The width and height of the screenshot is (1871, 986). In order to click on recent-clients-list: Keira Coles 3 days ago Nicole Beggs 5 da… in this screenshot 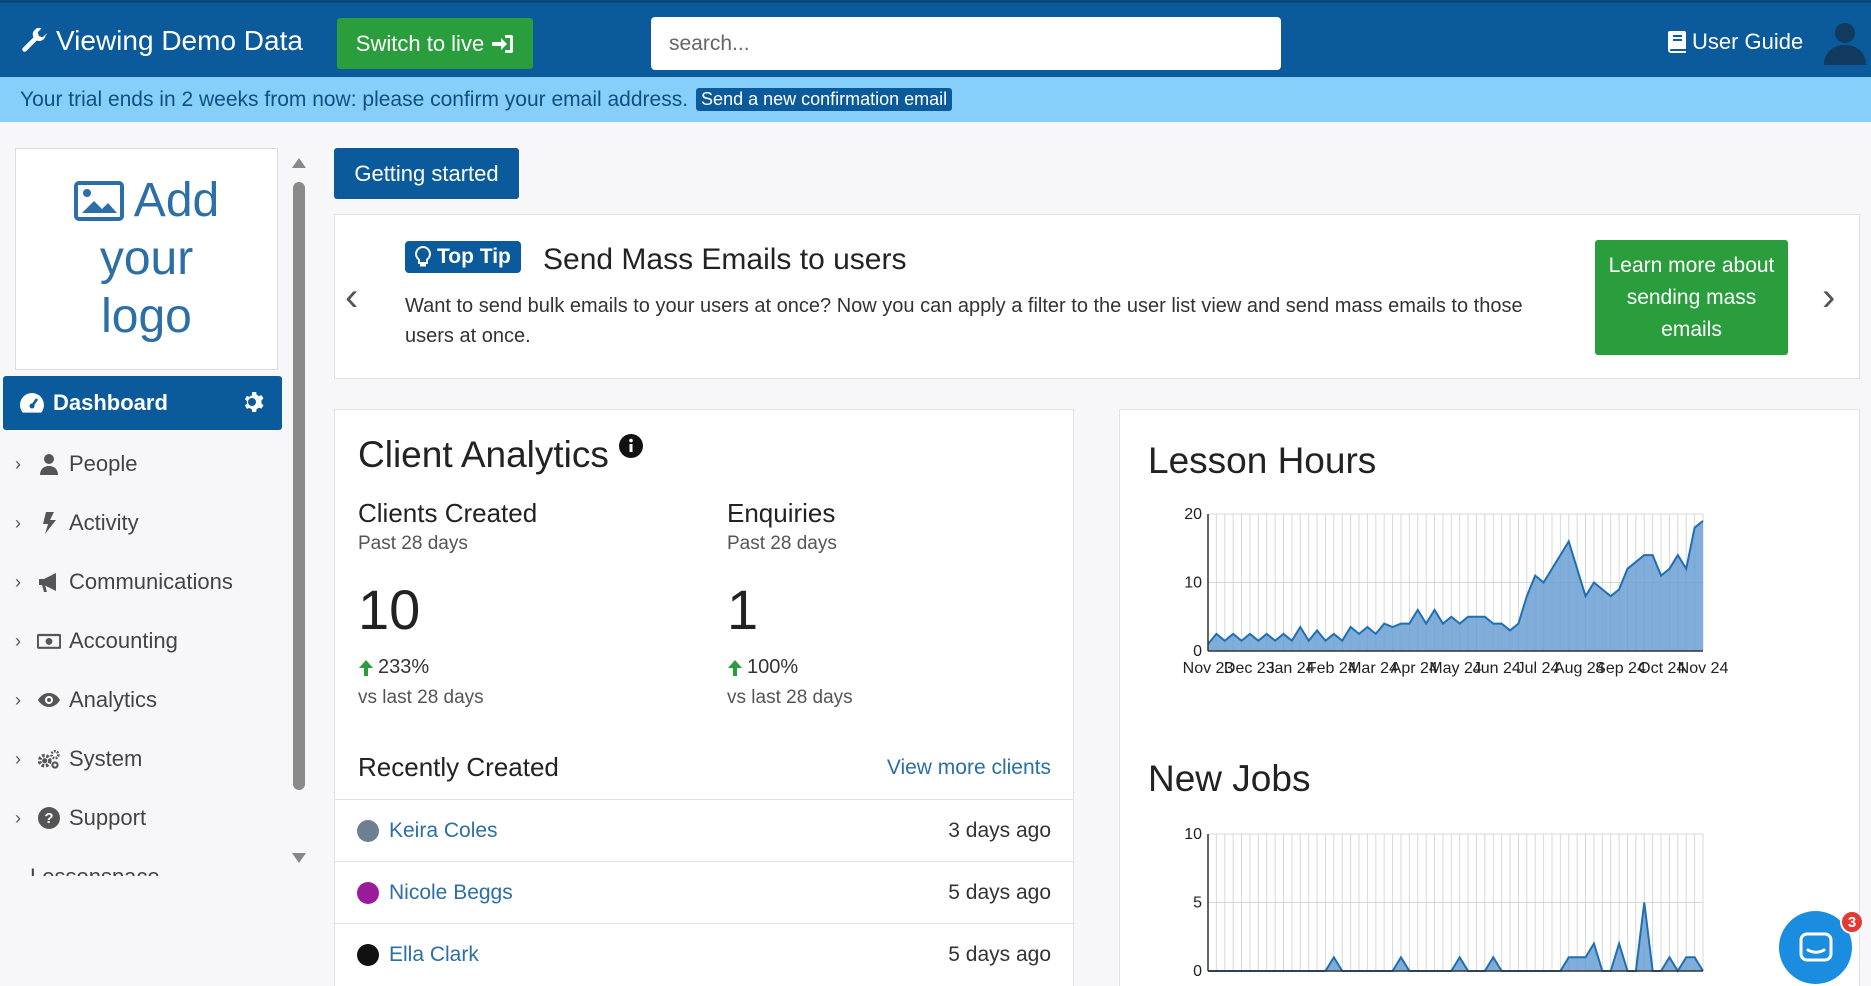, I will do `click(704, 892)`.